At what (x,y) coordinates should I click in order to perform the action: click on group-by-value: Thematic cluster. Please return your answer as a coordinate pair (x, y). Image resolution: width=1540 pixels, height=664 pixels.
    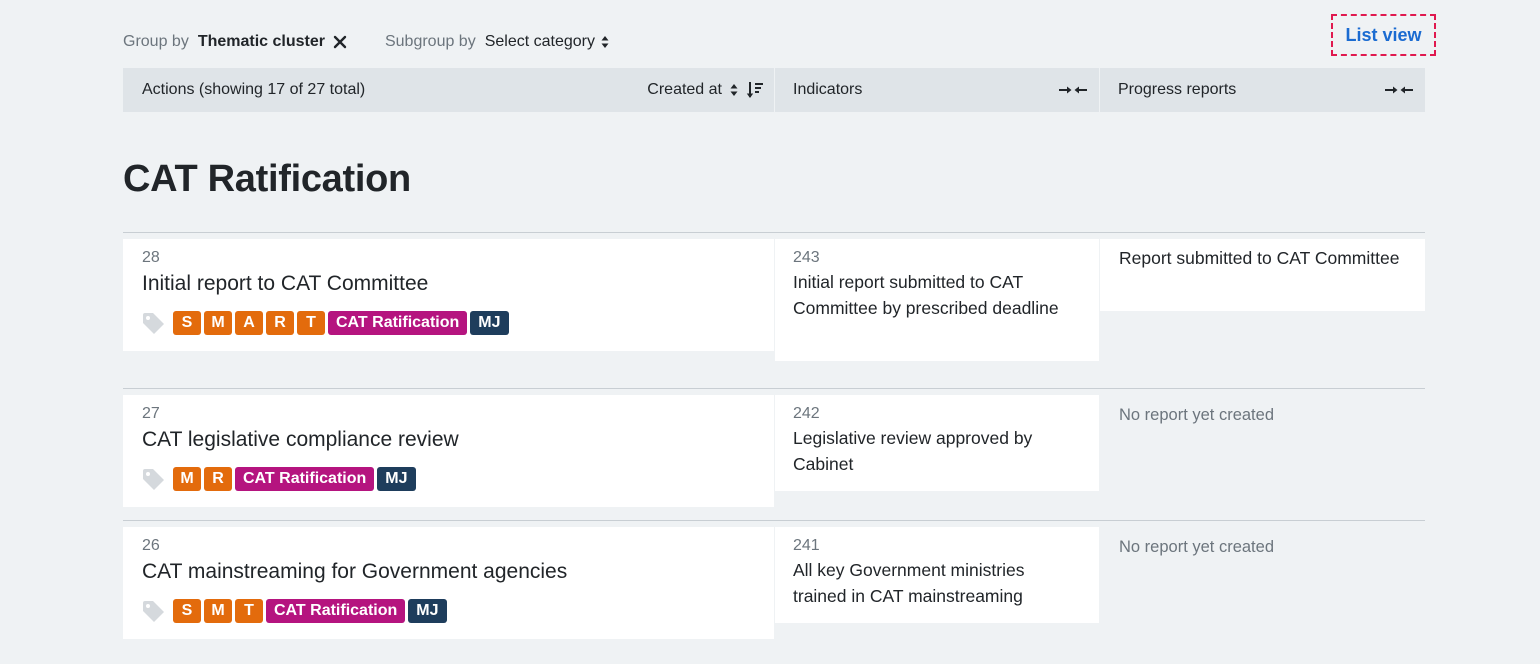
    Looking at the image, I should click on (261, 42).